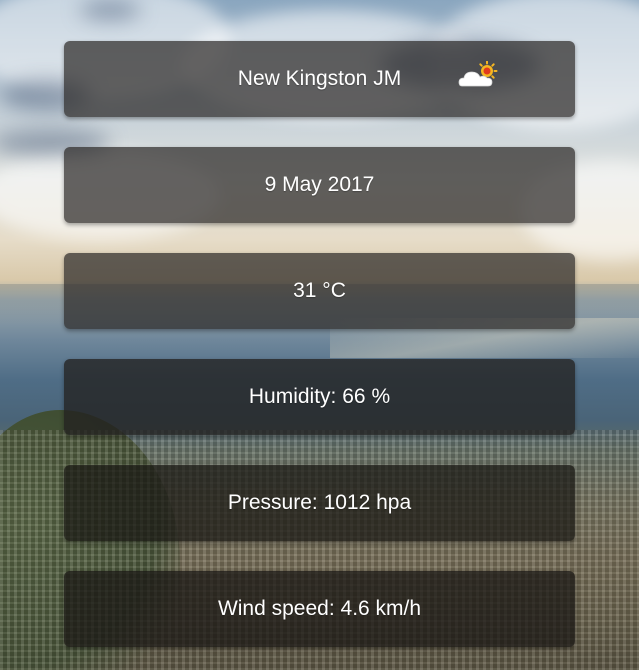 The height and width of the screenshot is (670, 639). What do you see at coordinates (292, 396) in the screenshot?
I see `humidity-label: Humidity:` at bounding box center [292, 396].